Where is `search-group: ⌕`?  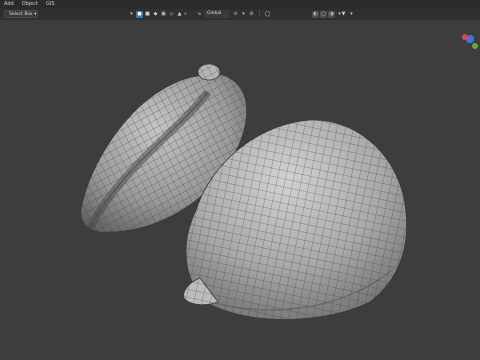
search-group: ⌕ is located at coordinates (186, 14).